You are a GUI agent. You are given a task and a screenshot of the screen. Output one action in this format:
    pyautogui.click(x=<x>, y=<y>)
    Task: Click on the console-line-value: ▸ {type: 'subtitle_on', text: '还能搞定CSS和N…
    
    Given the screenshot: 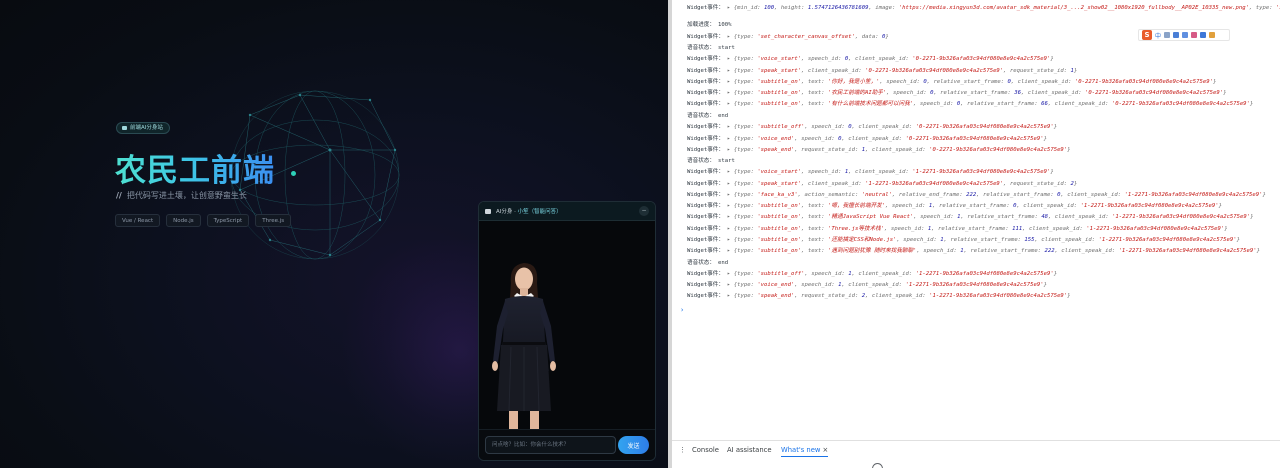 What is the action you would take?
    pyautogui.click(x=983, y=240)
    